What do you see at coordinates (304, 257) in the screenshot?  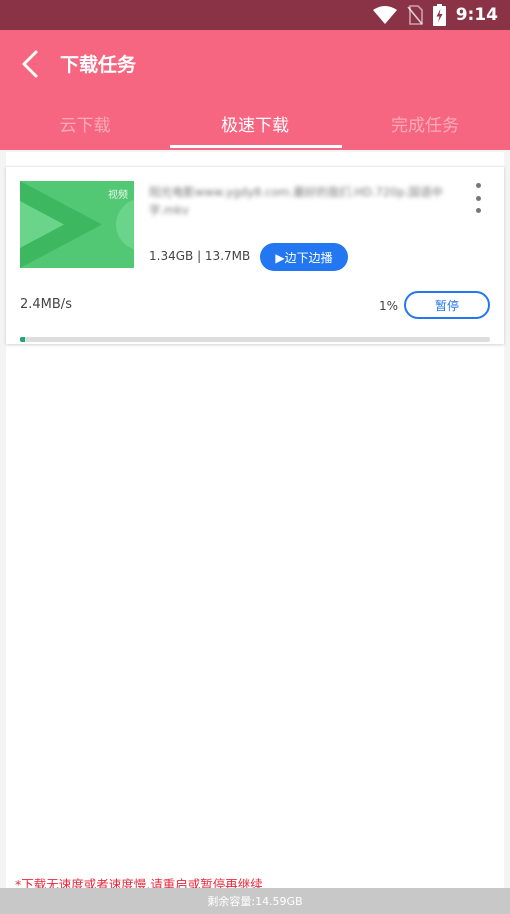 I see `play-while-downloading-button: ▶边下边播` at bounding box center [304, 257].